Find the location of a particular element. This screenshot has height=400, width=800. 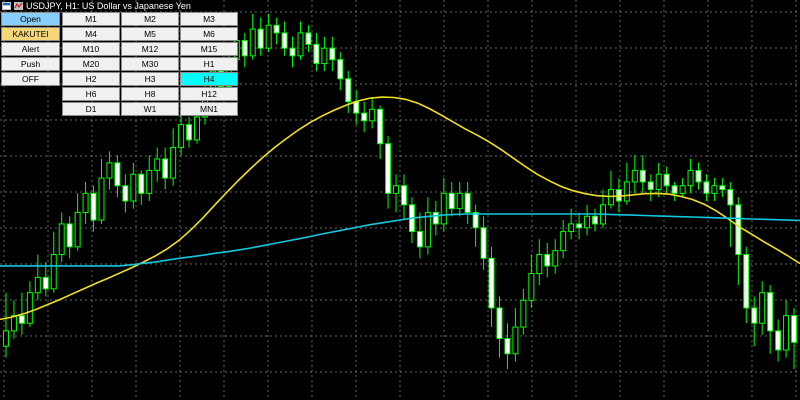

timeframe-button-m10: M10 is located at coordinates (91, 49).